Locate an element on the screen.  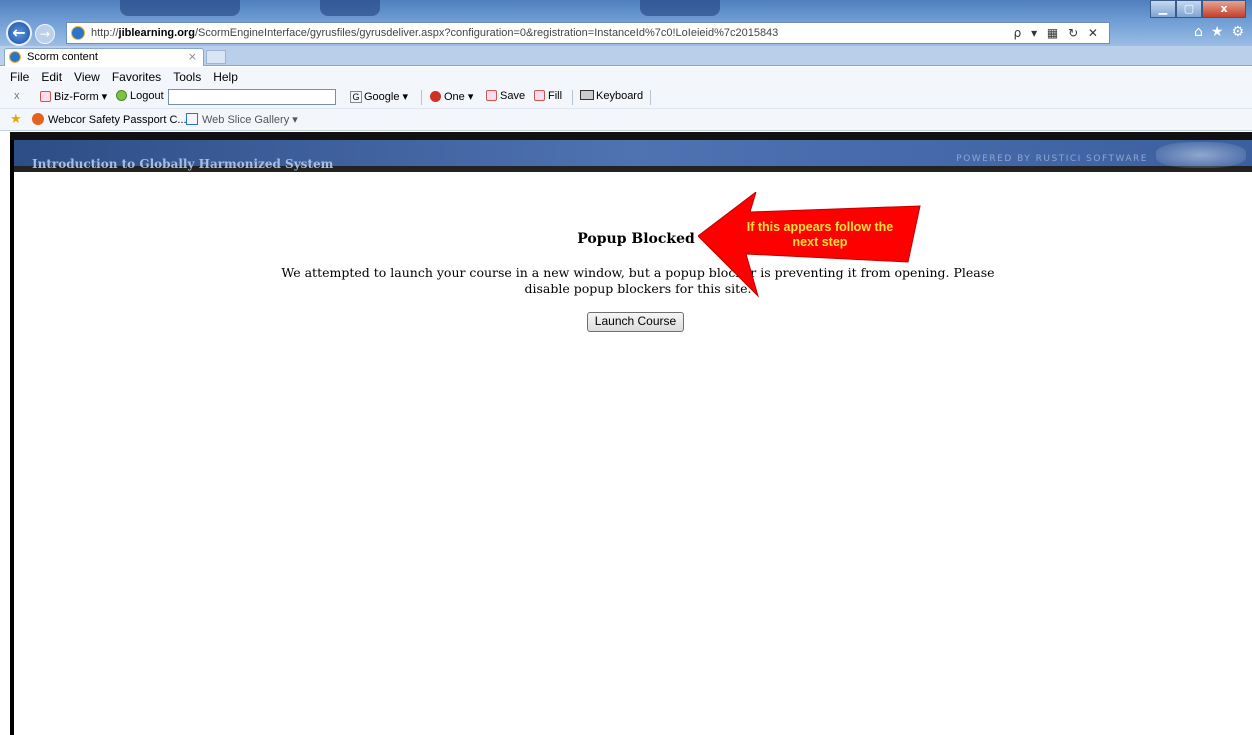
menu-view: View is located at coordinates (87, 77).